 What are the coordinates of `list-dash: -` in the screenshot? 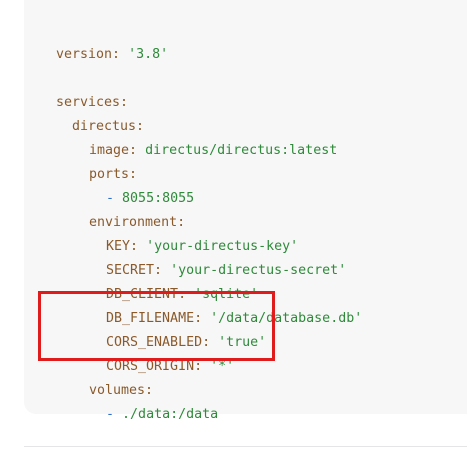 It's located at (110, 414).